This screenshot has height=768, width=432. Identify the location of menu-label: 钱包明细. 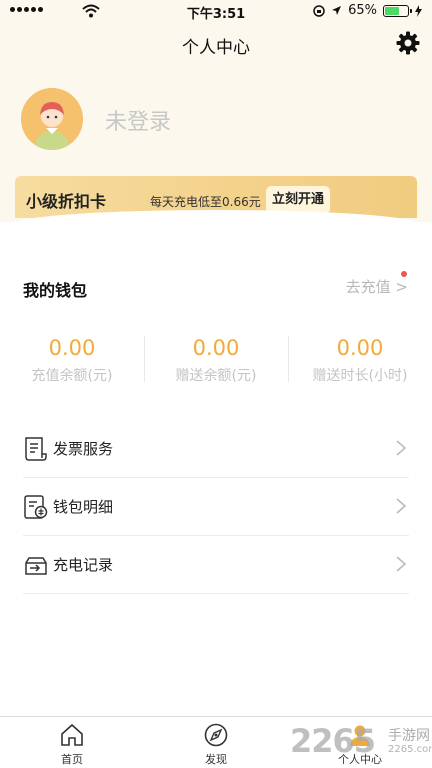
(83, 507).